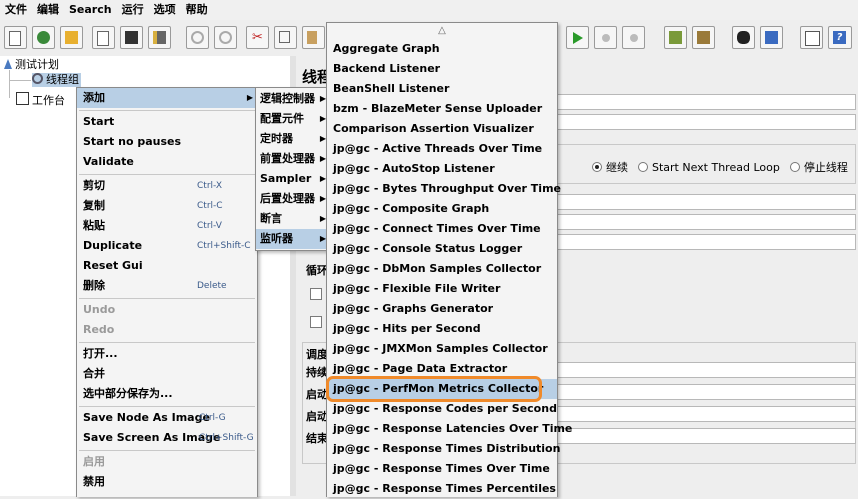 The width and height of the screenshot is (858, 499). I want to click on menu-separator, so click(167, 298).